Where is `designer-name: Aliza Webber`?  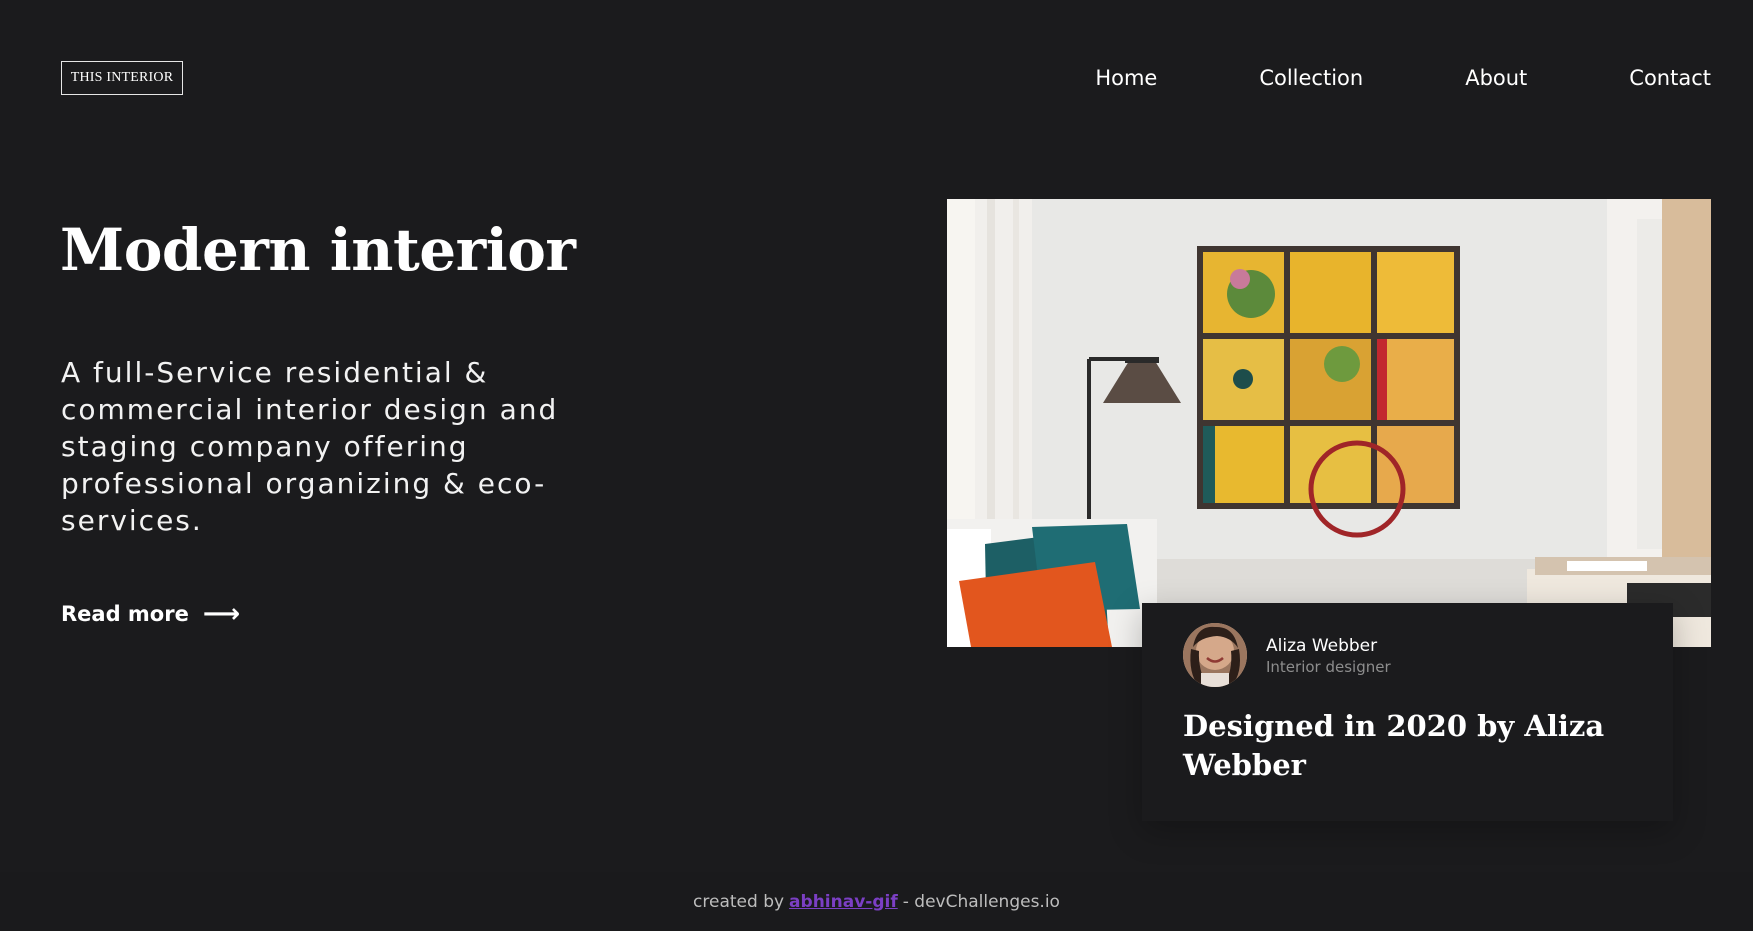 designer-name: Aliza Webber is located at coordinates (1322, 646).